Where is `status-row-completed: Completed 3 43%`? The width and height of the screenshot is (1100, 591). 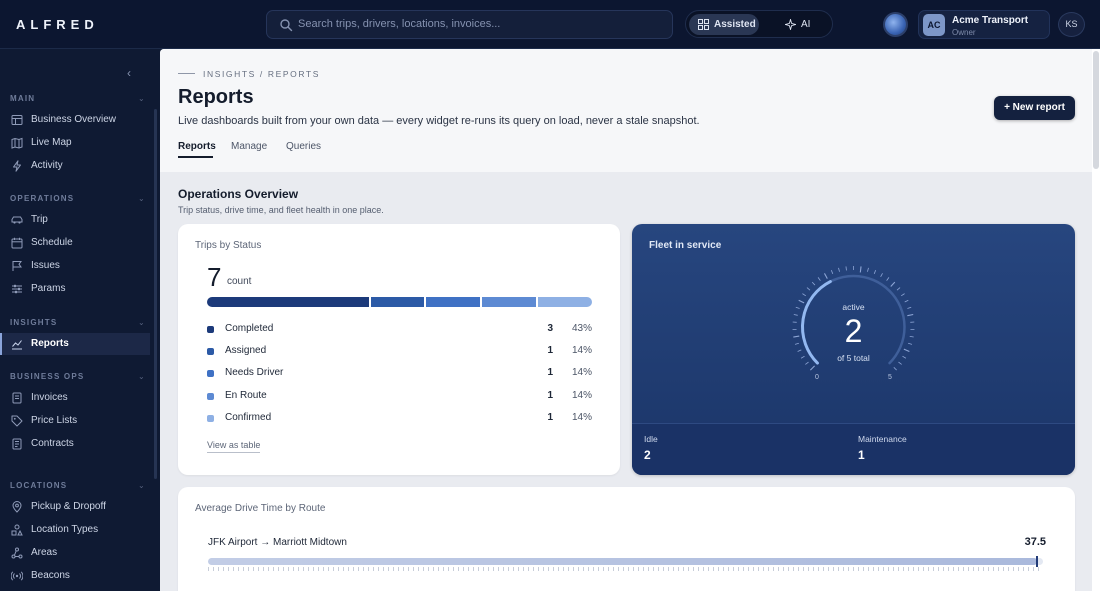
status-row-completed: Completed 3 43% is located at coordinates (399, 330).